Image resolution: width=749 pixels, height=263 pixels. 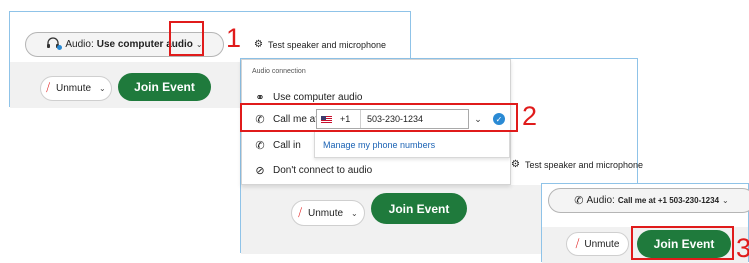 What do you see at coordinates (260, 97) in the screenshot?
I see `headset-icon: ⚭` at bounding box center [260, 97].